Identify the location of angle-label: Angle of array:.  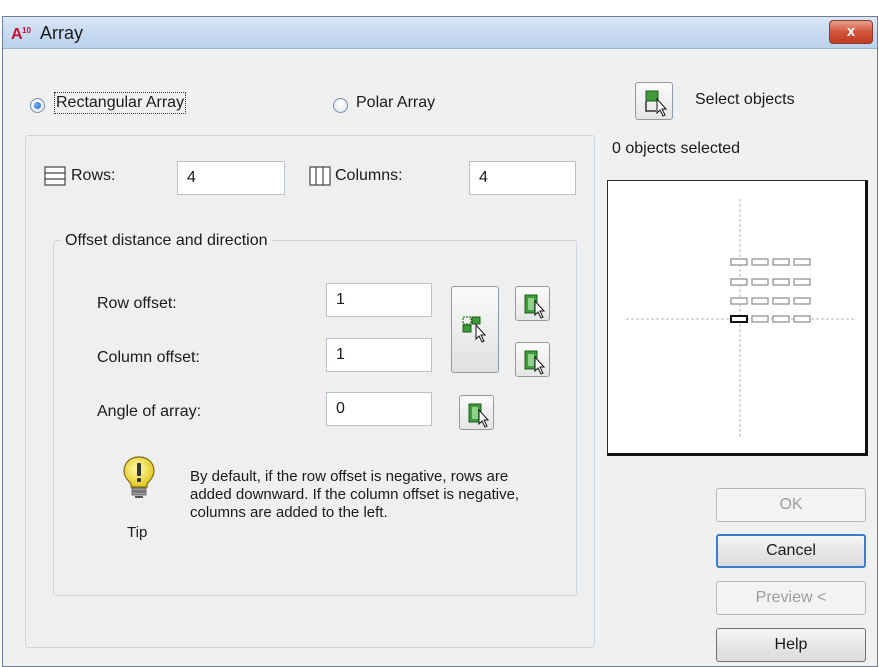
(149, 411).